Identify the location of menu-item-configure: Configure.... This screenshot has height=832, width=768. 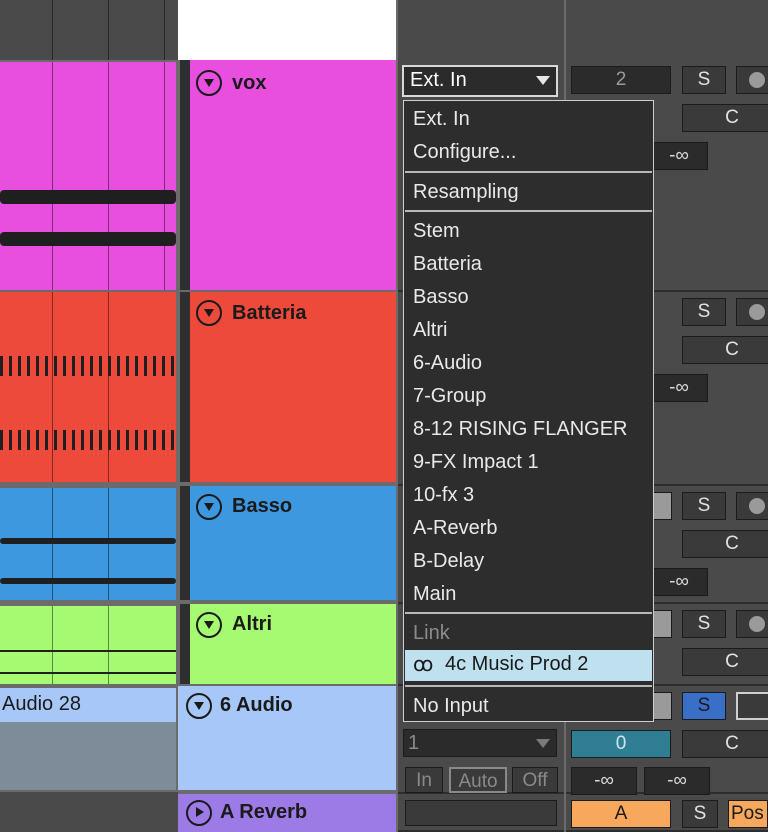
(464, 152).